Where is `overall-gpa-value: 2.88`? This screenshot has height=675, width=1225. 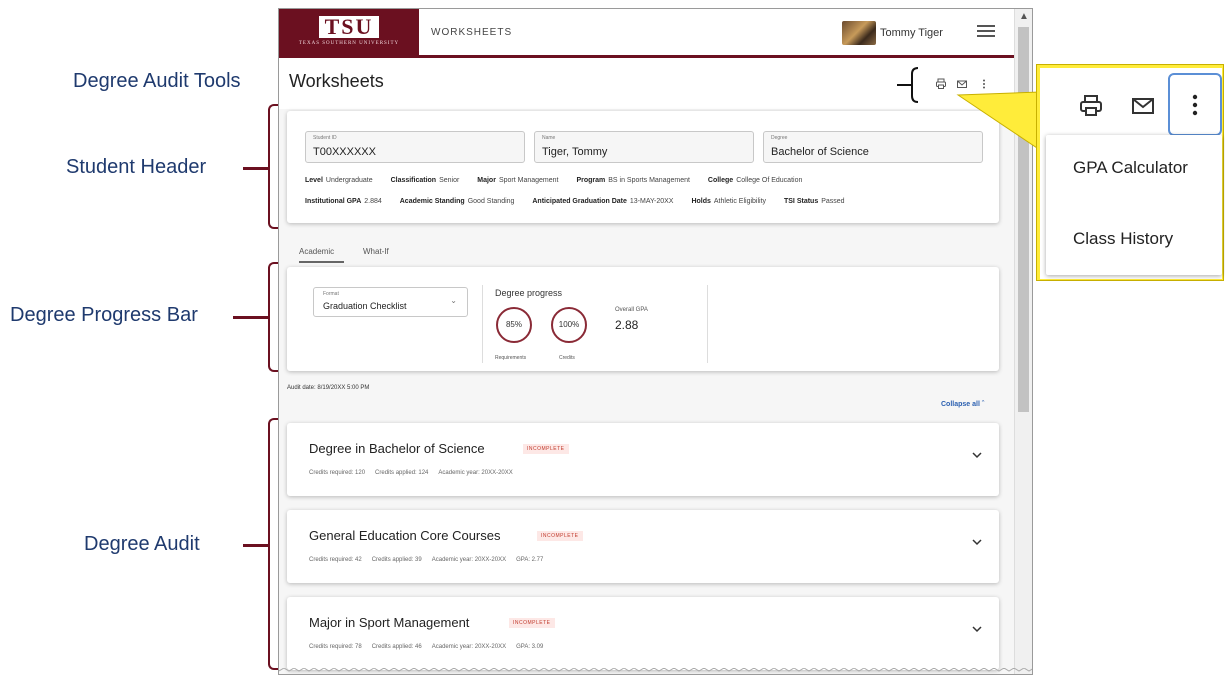
overall-gpa-value: 2.88 is located at coordinates (627, 325).